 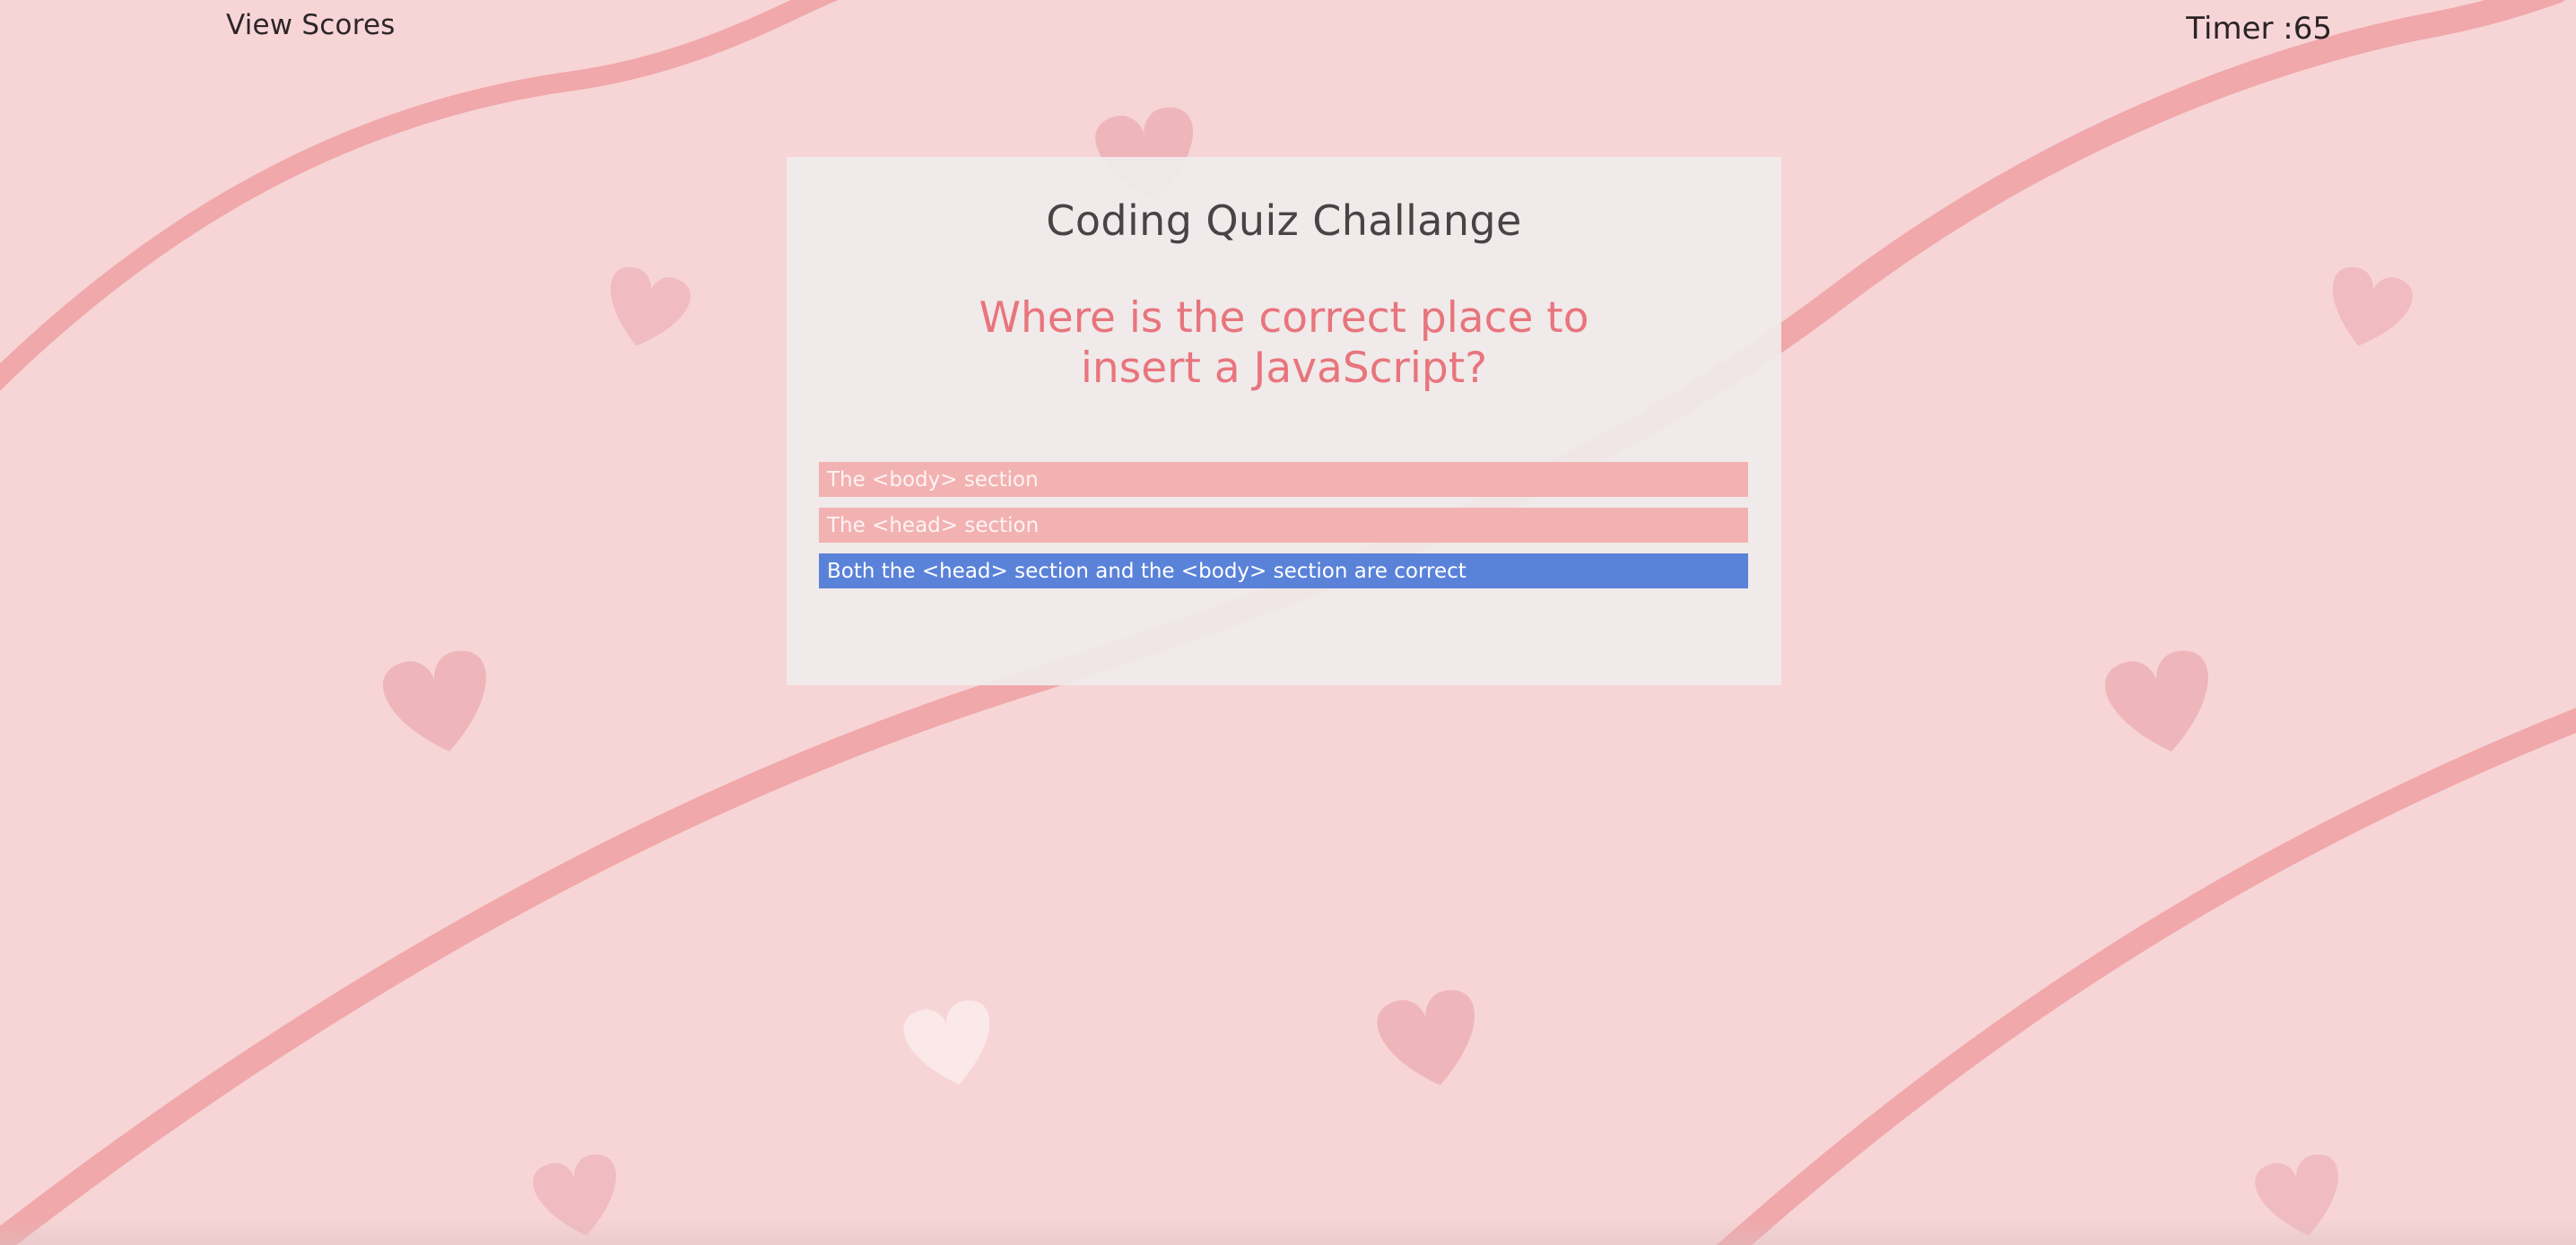 I want to click on timer-display: Timer :65, so click(x=2259, y=29).